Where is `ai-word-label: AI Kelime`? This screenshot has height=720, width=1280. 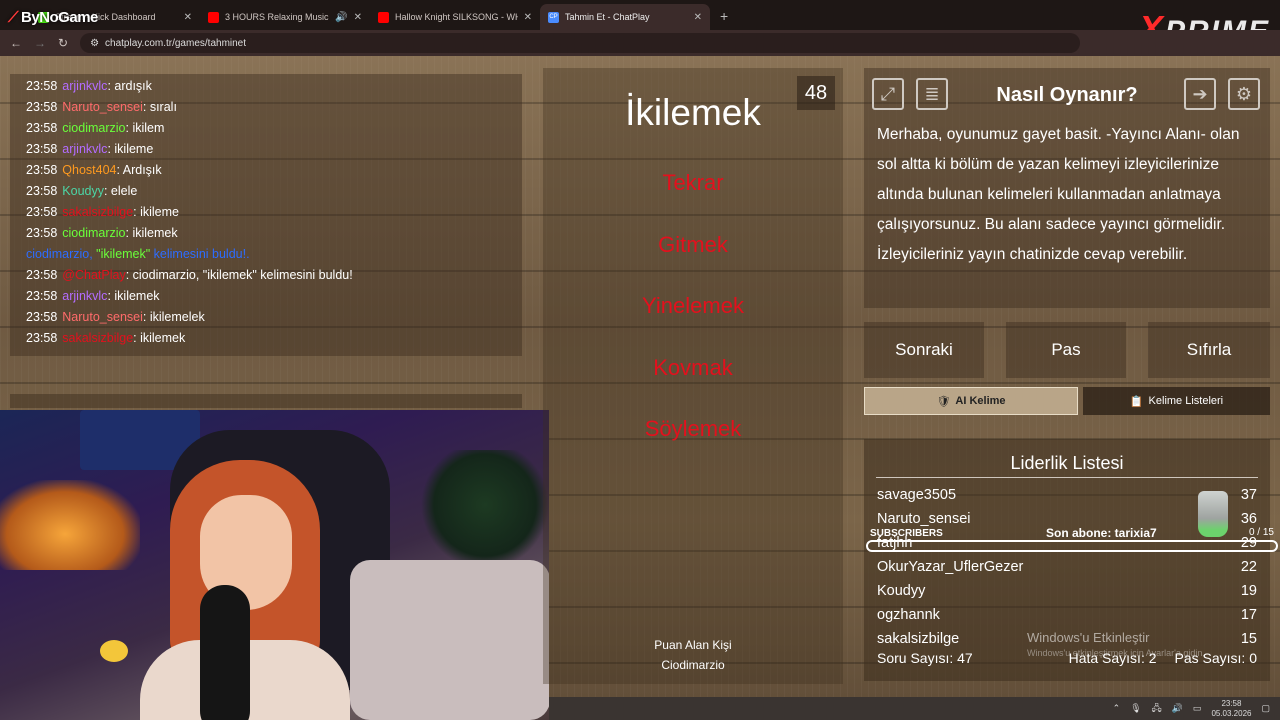 ai-word-label: AI Kelime is located at coordinates (980, 401).